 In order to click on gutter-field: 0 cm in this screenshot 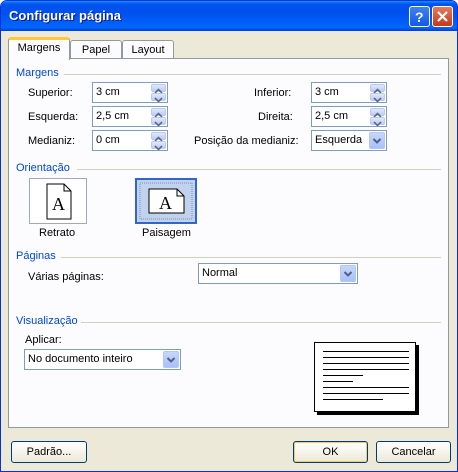, I will do `click(130, 140)`.